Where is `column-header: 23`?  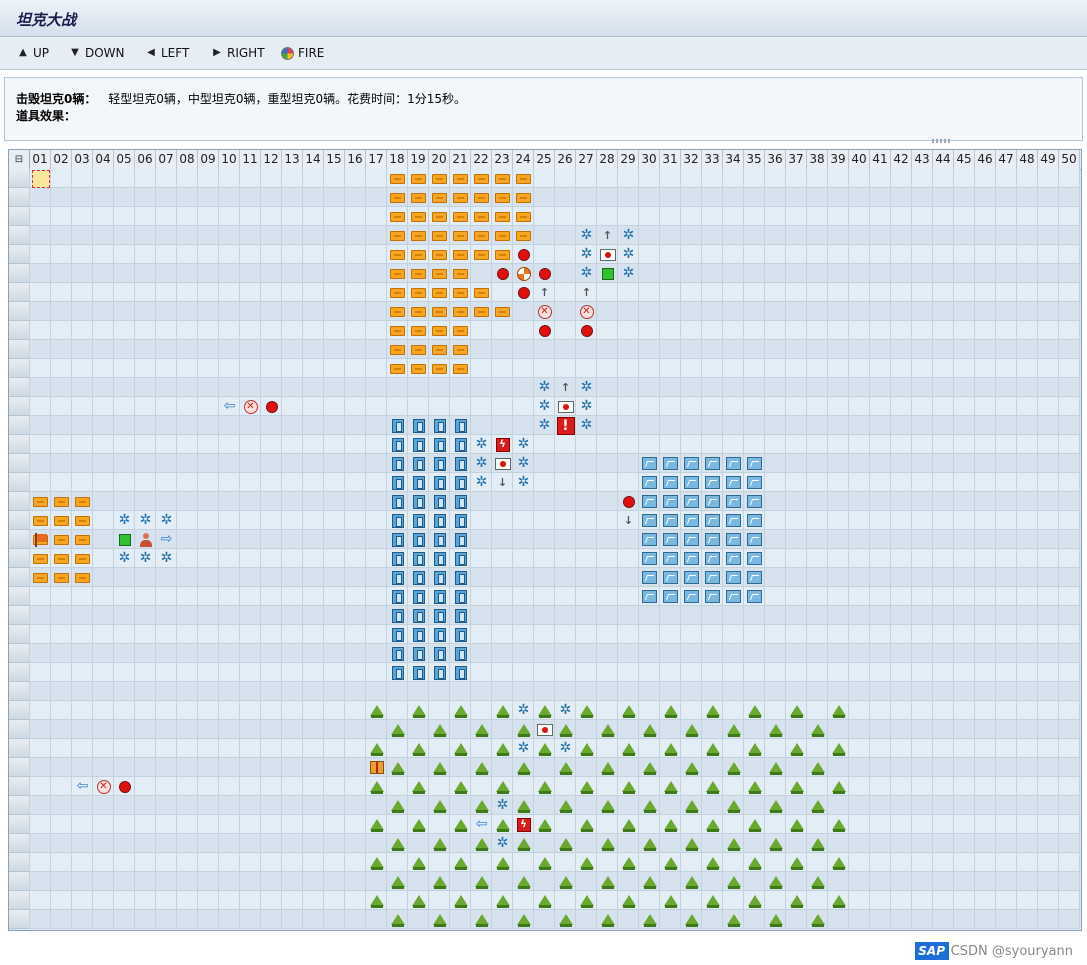 column-header: 23 is located at coordinates (502, 159).